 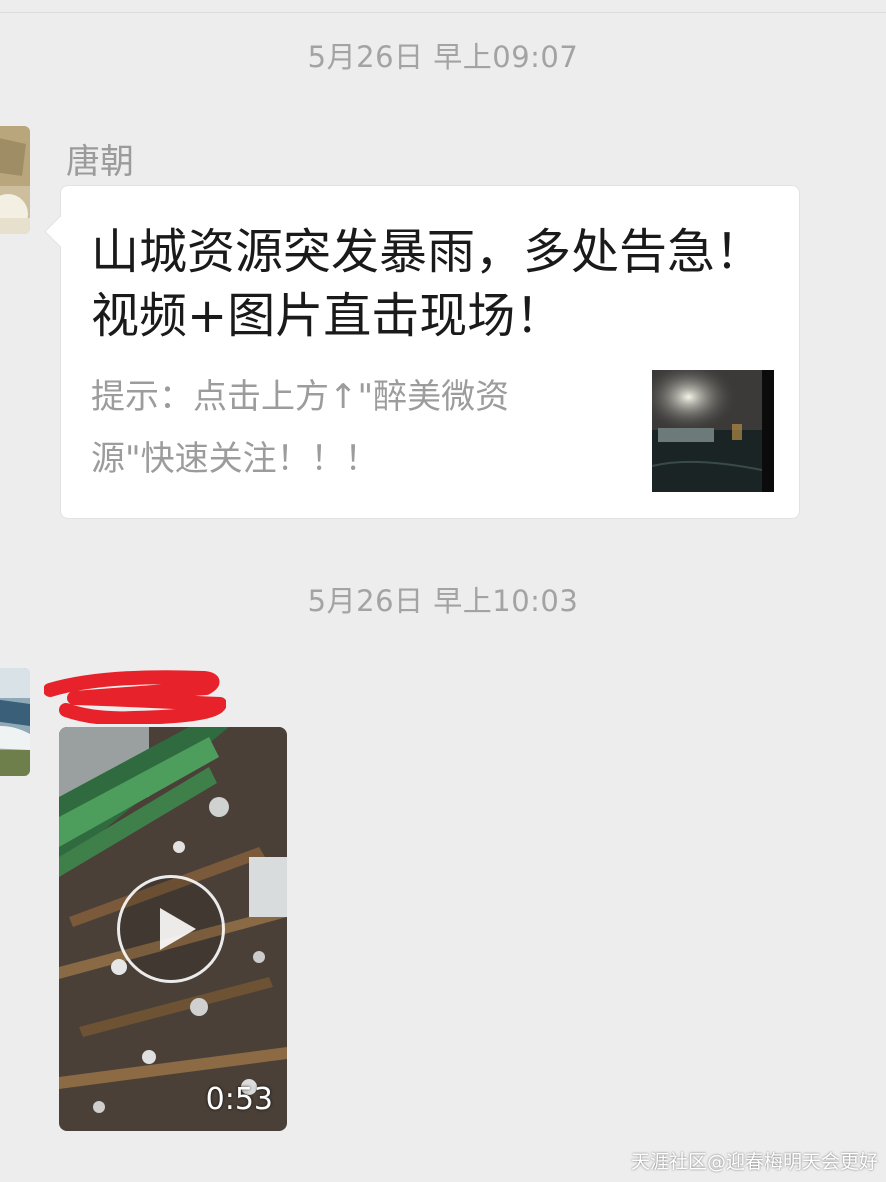 I want to click on article-description: 提示：点击上方↑"醉美微资源"快速关注！！！, so click(x=300, y=428).